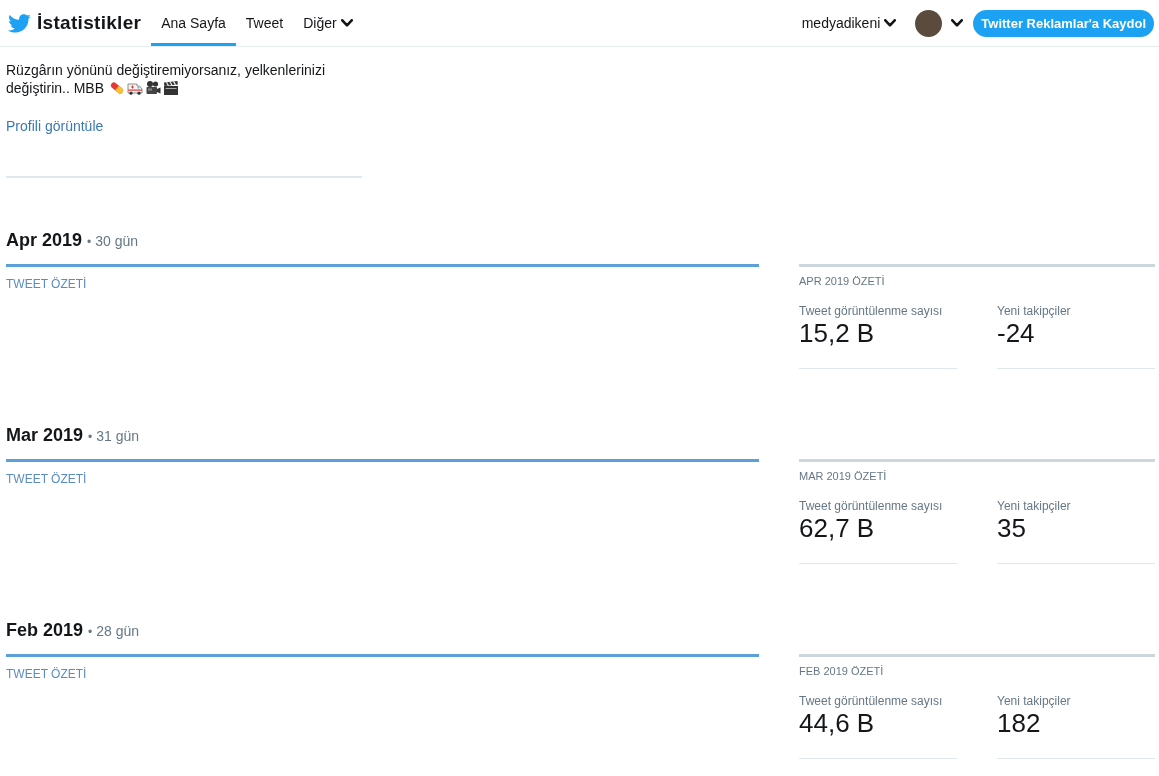  I want to click on day-count: 31 gün, so click(118, 436).